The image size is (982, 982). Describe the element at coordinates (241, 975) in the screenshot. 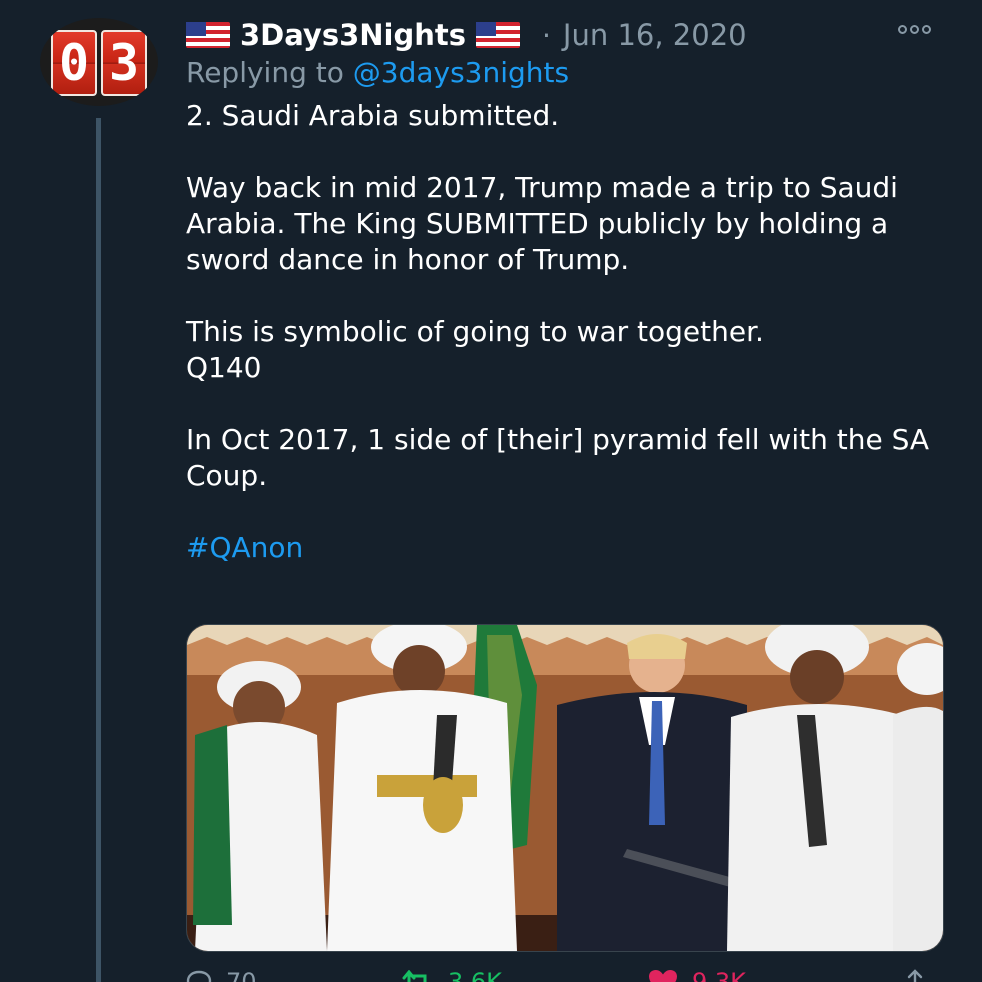

I see `reply-count: 70` at that location.